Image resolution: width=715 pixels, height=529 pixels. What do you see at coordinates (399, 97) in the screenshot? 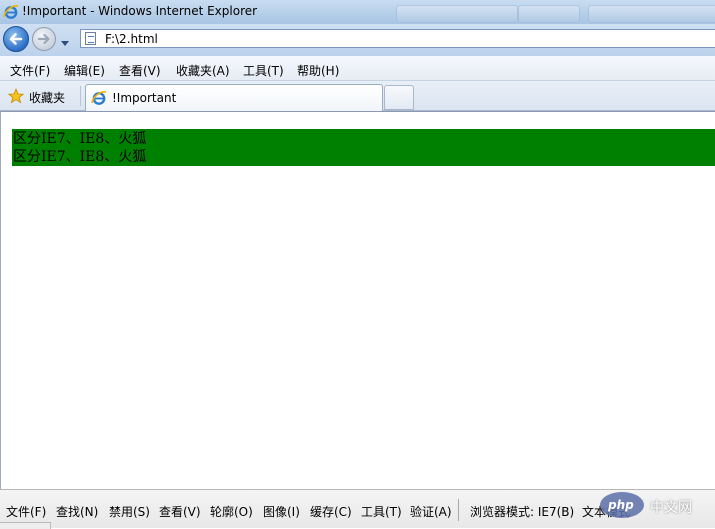
I see `new-tab-button` at bounding box center [399, 97].